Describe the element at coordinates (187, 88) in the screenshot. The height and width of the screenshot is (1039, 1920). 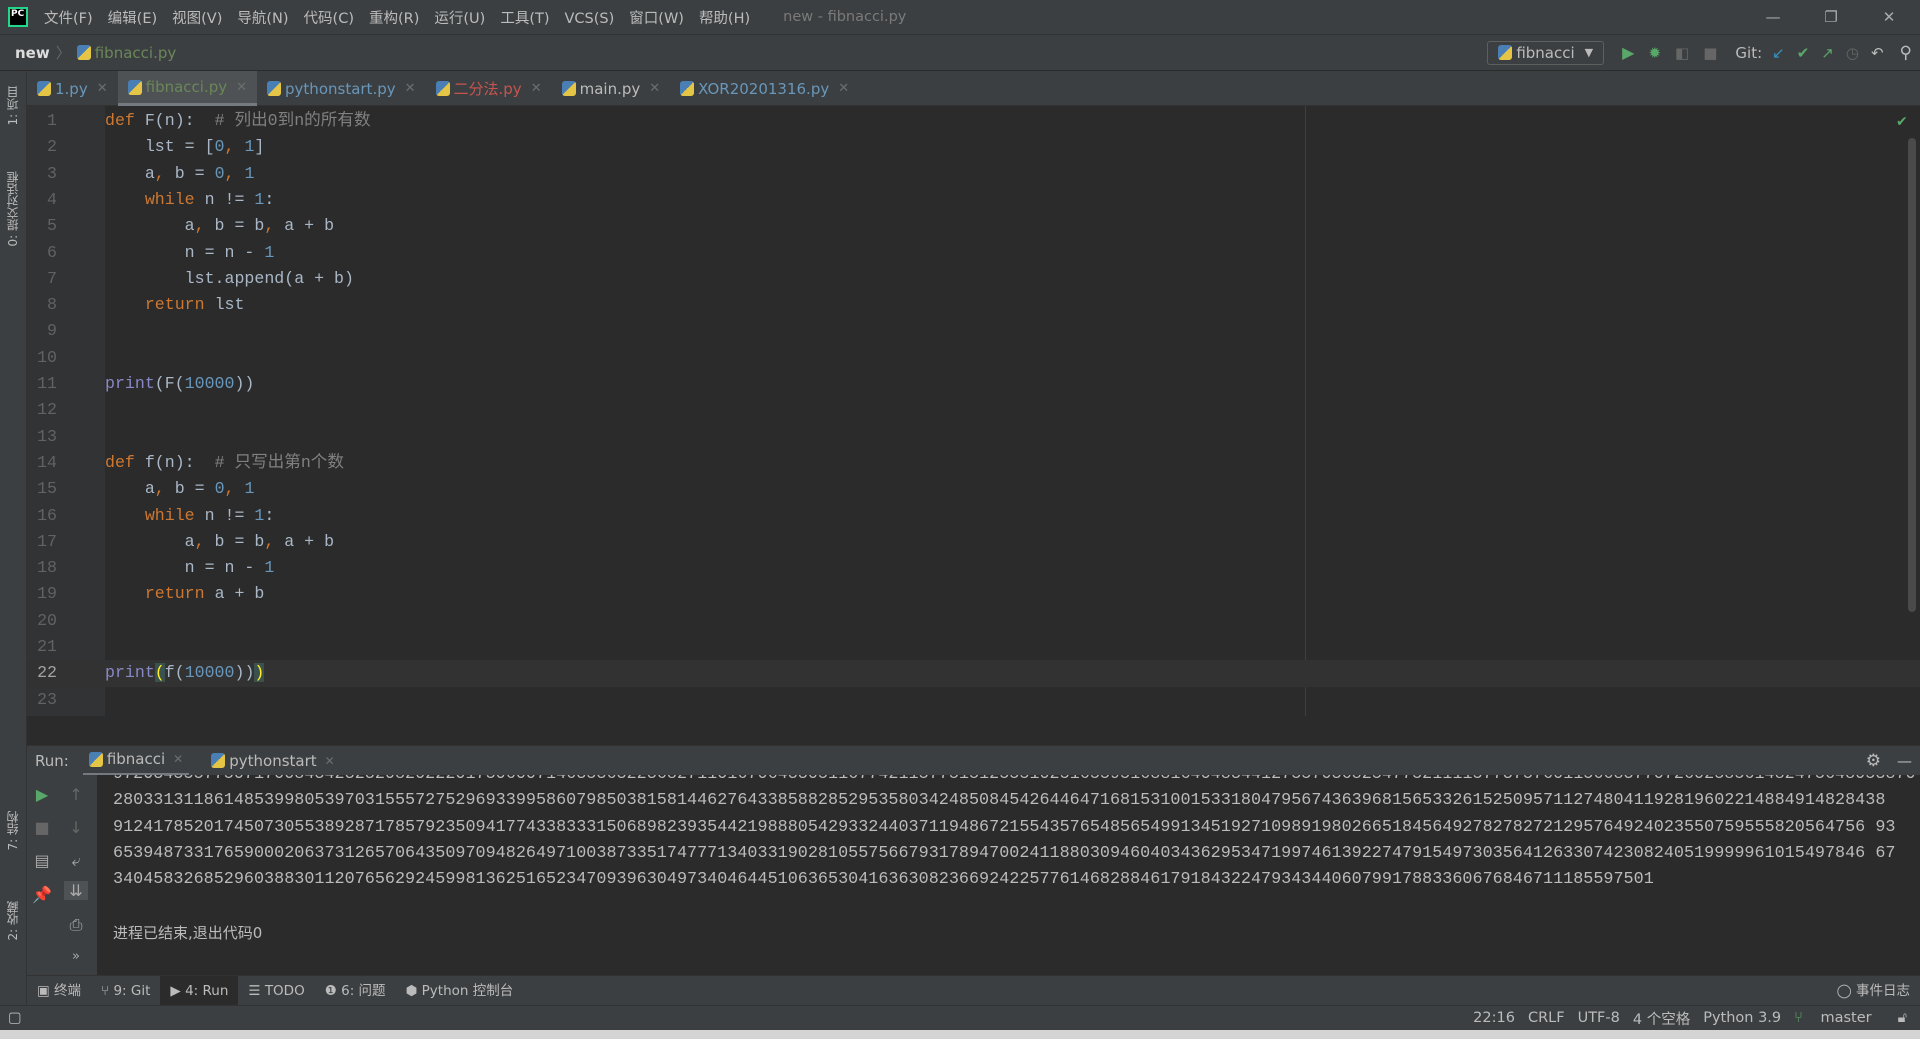
I see `tab-file: fibnacci.py ✕` at that location.